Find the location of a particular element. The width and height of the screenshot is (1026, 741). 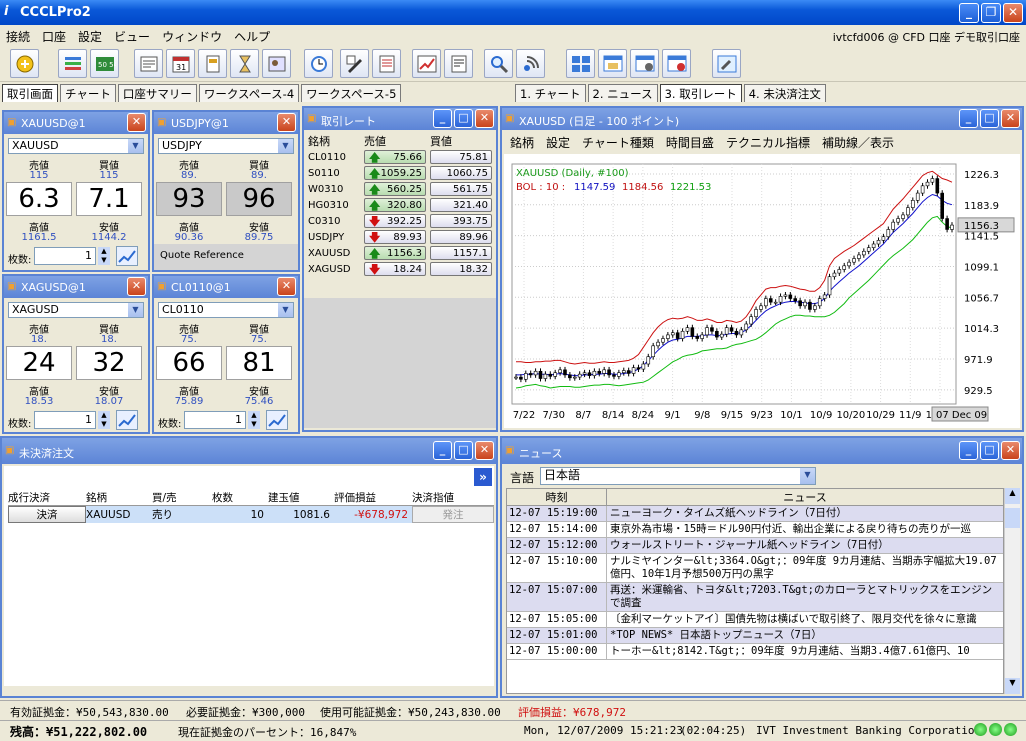

rates-row: W0310 🡅 560.25 561.75 is located at coordinates (400, 189).